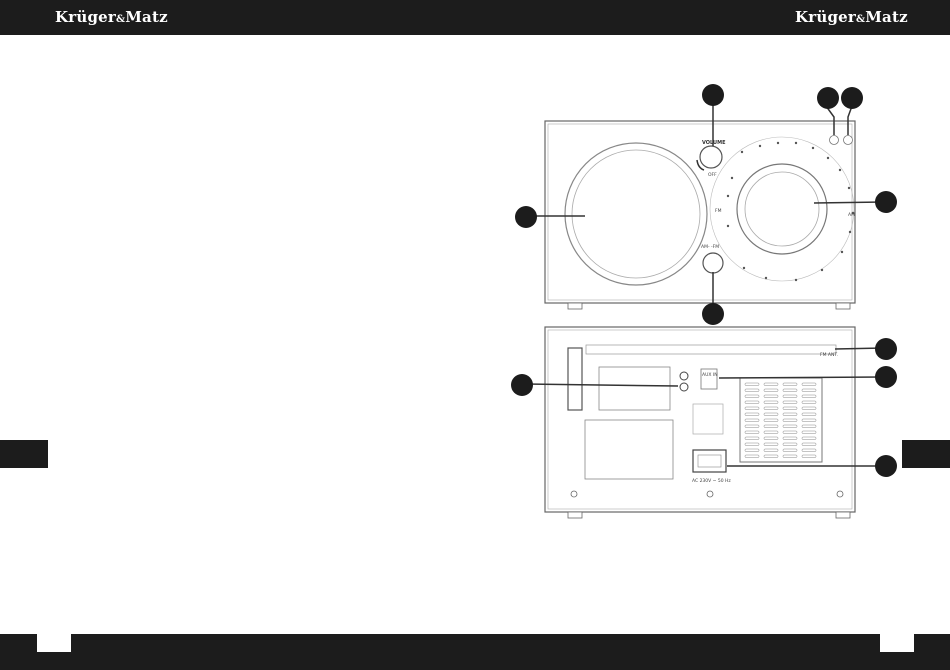  Describe the element at coordinates (522, 385) in the screenshot. I see `callout-headphone` at that location.